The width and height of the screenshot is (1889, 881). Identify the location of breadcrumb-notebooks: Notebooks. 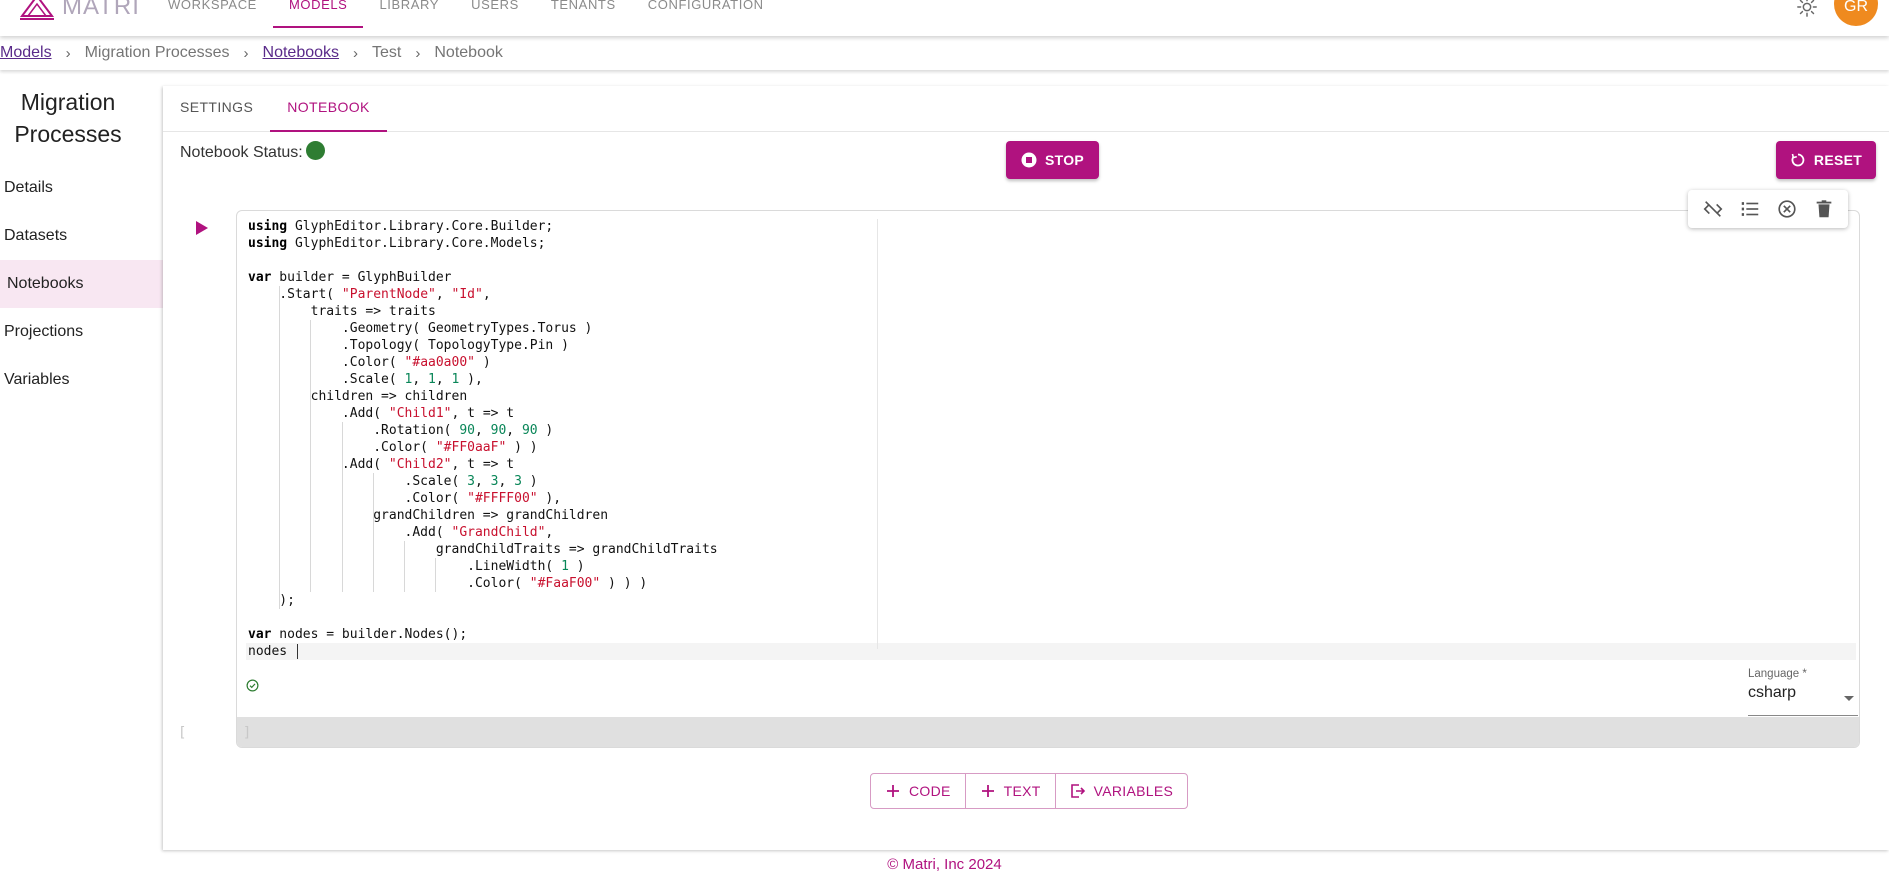
(301, 53).